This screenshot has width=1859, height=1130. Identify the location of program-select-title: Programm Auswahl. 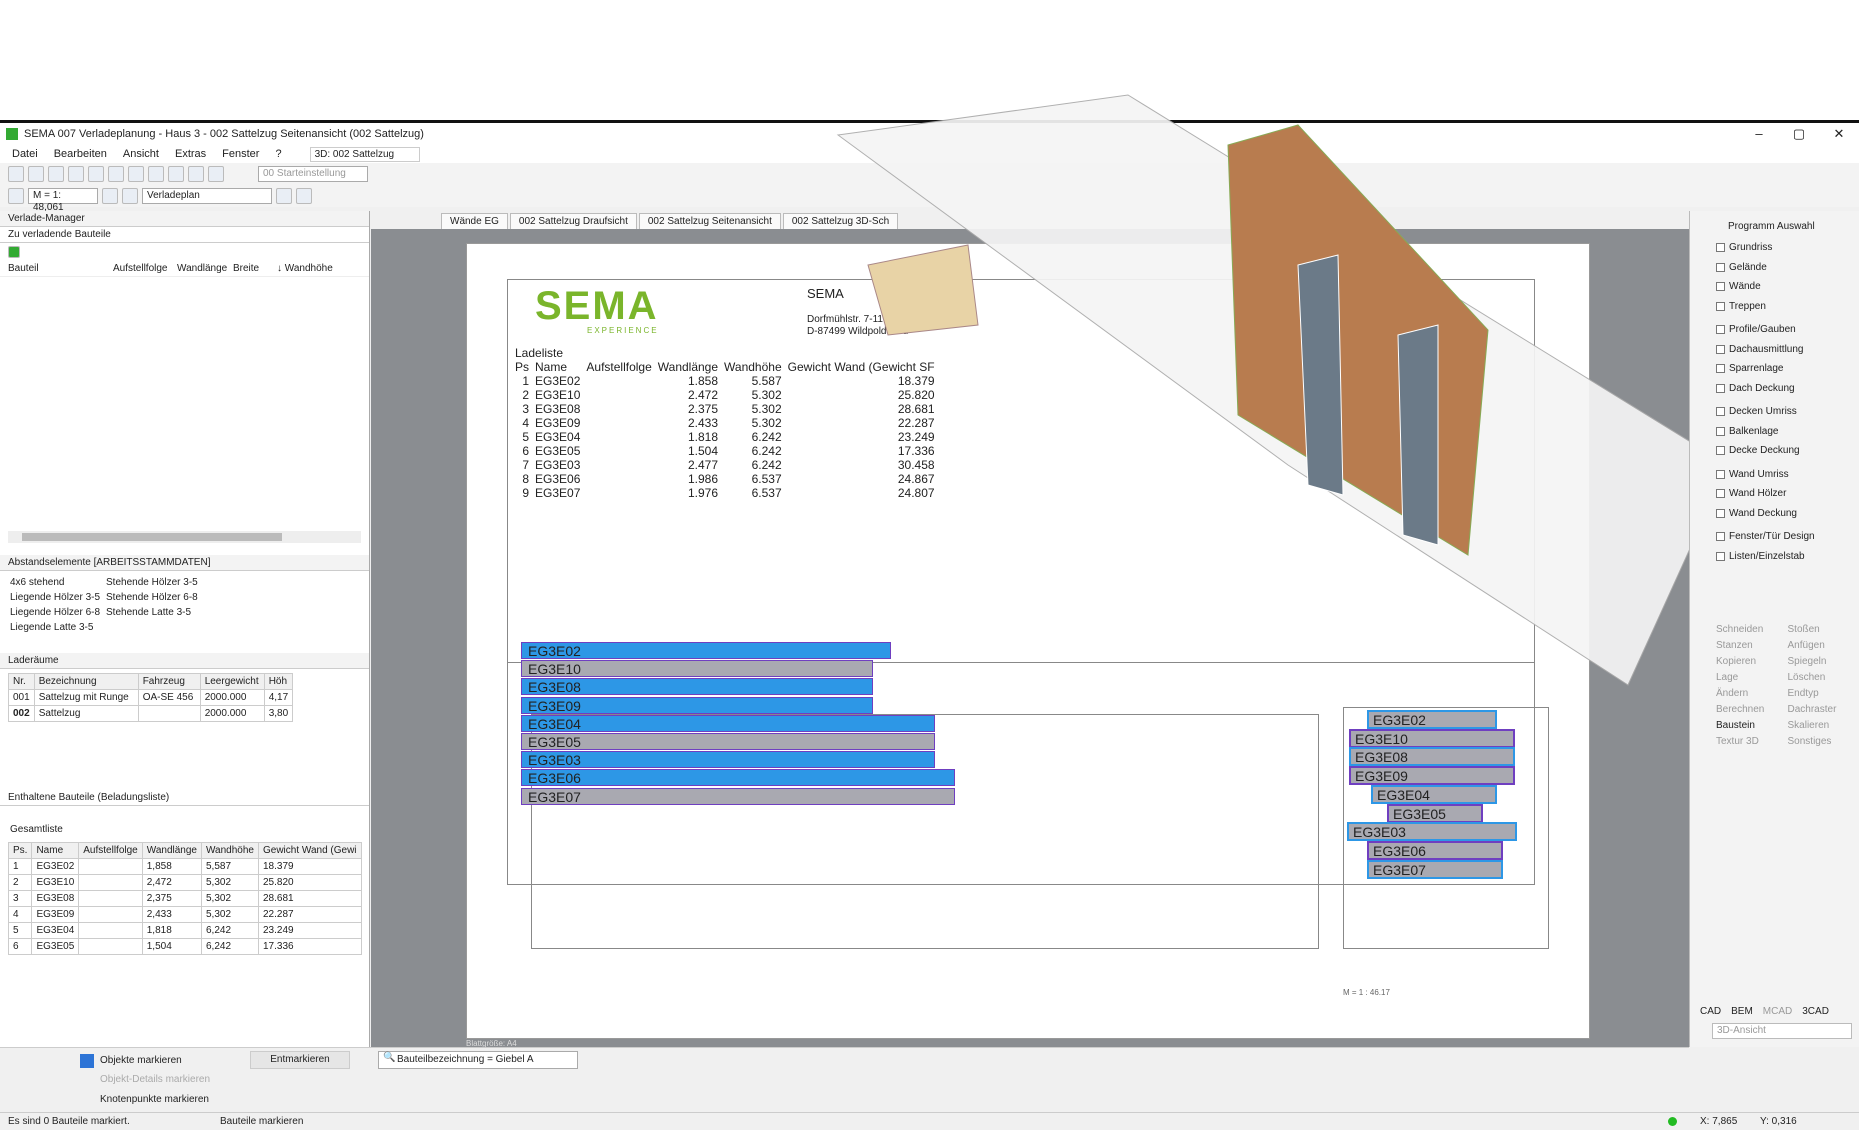
(1774, 224).